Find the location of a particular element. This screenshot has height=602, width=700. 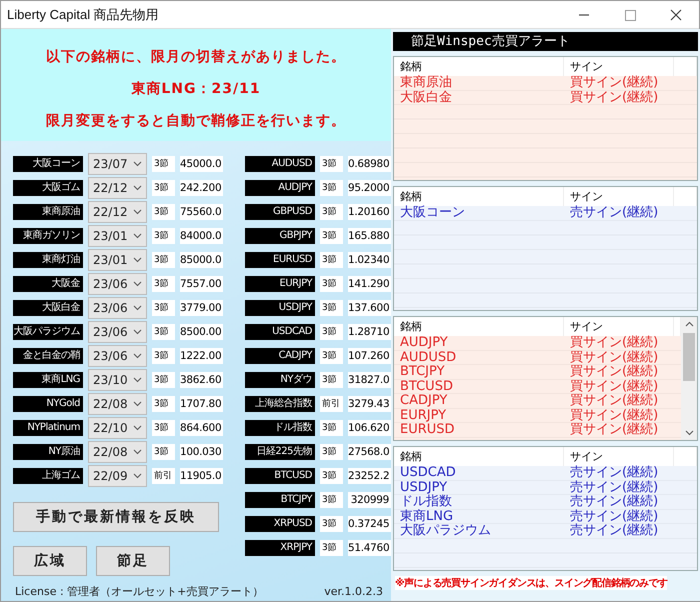

instrument-label: 上海総合指数 is located at coordinates (280, 404).